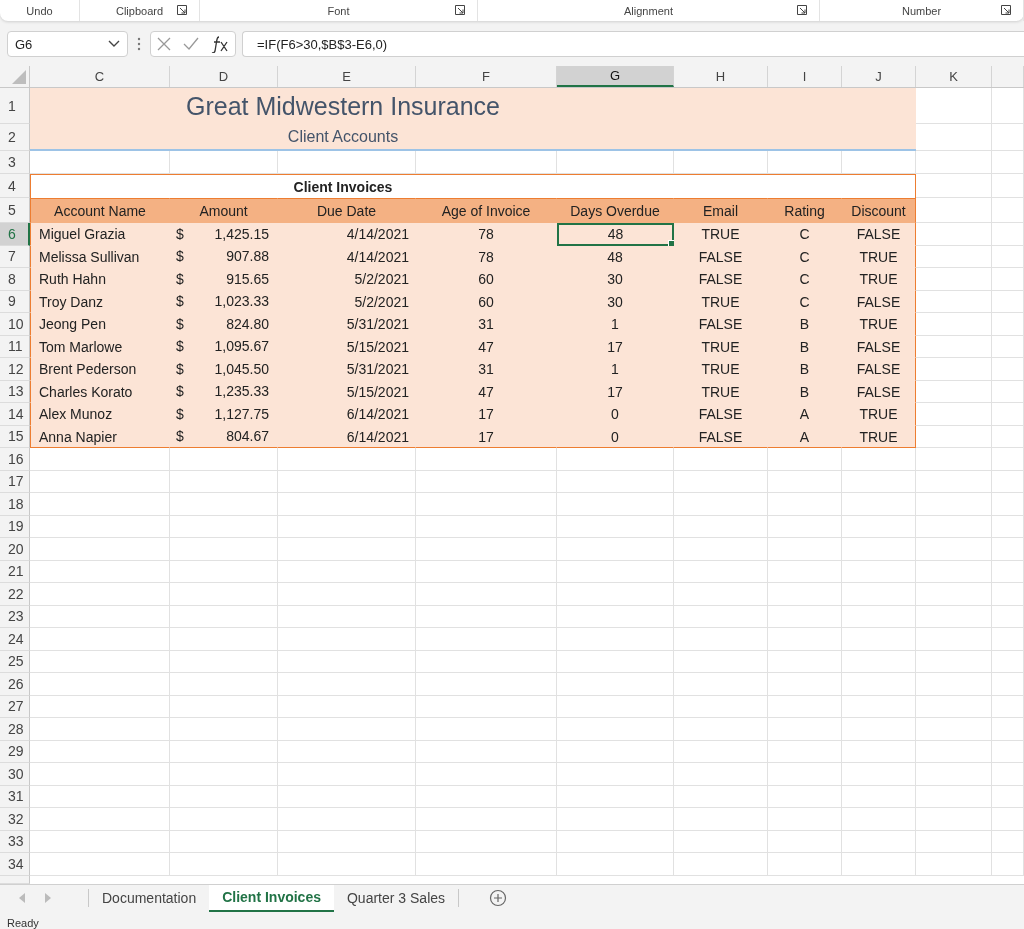  What do you see at coordinates (347, 76) in the screenshot?
I see `column-header: E` at bounding box center [347, 76].